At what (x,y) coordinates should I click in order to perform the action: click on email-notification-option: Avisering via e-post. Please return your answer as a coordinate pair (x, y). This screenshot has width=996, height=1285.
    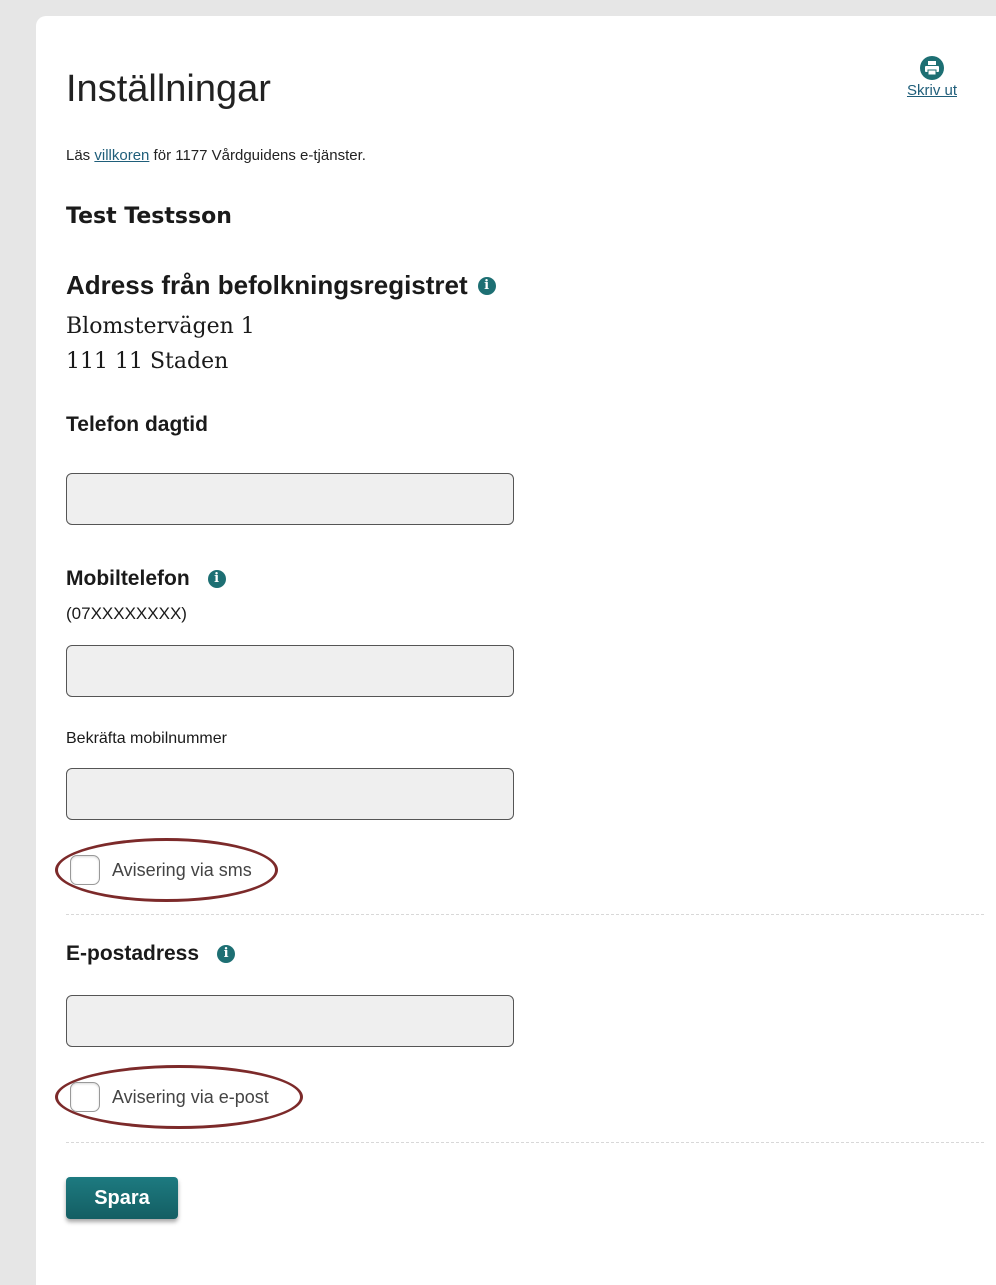
    Looking at the image, I should click on (169, 1097).